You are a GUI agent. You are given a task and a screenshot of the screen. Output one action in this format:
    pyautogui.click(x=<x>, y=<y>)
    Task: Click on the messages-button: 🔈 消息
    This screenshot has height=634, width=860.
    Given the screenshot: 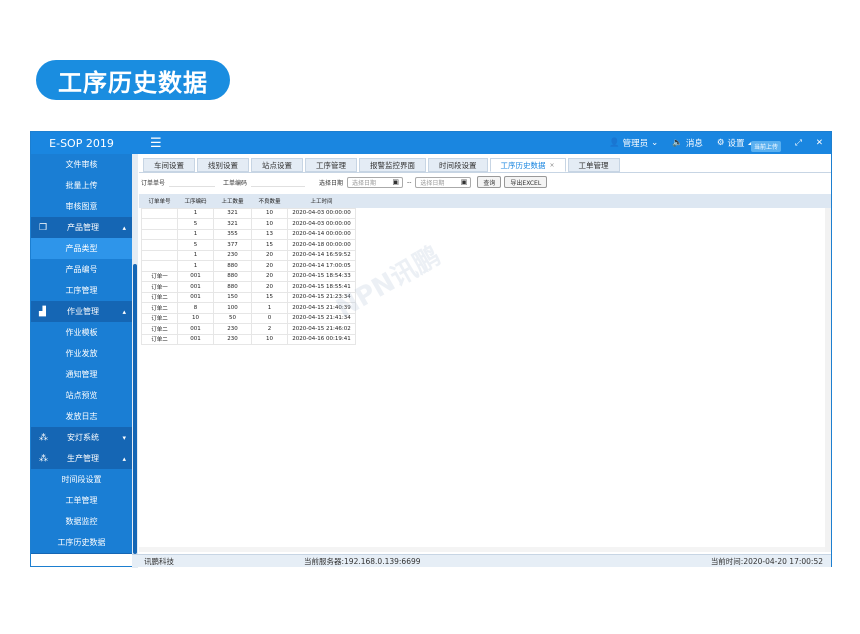 What is the action you would take?
    pyautogui.click(x=687, y=143)
    